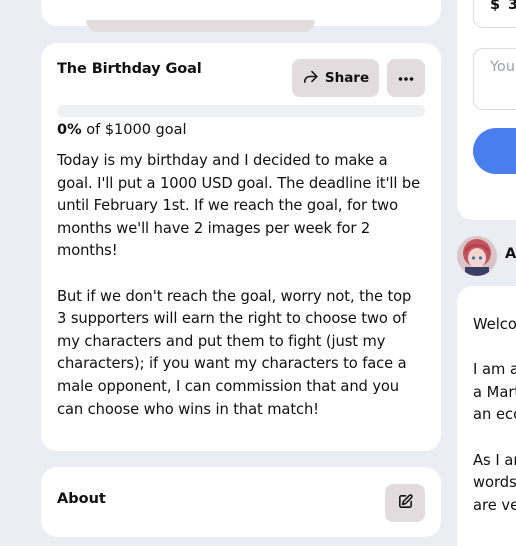 Image resolution: width=516 pixels, height=546 pixels. Describe the element at coordinates (502, 67) in the screenshot. I see `message-placeholder: You` at that location.